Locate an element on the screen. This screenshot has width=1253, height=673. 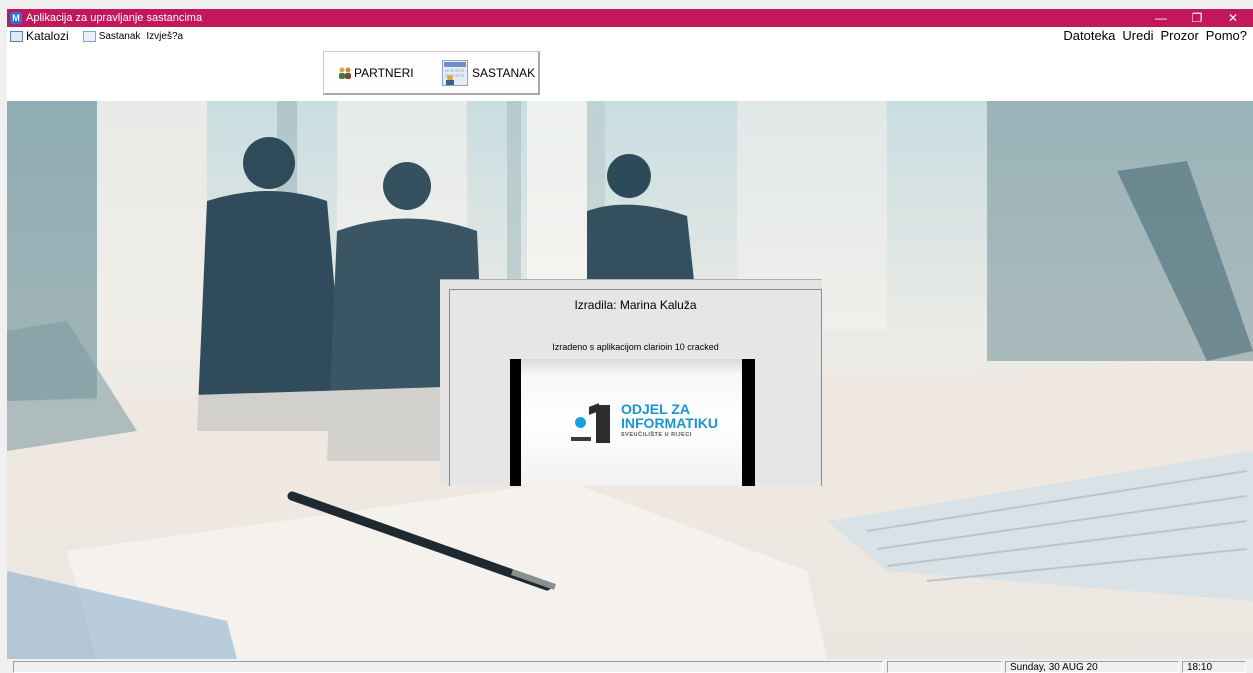
menu-katalozi-label: Katalozi is located at coordinates (47, 36).